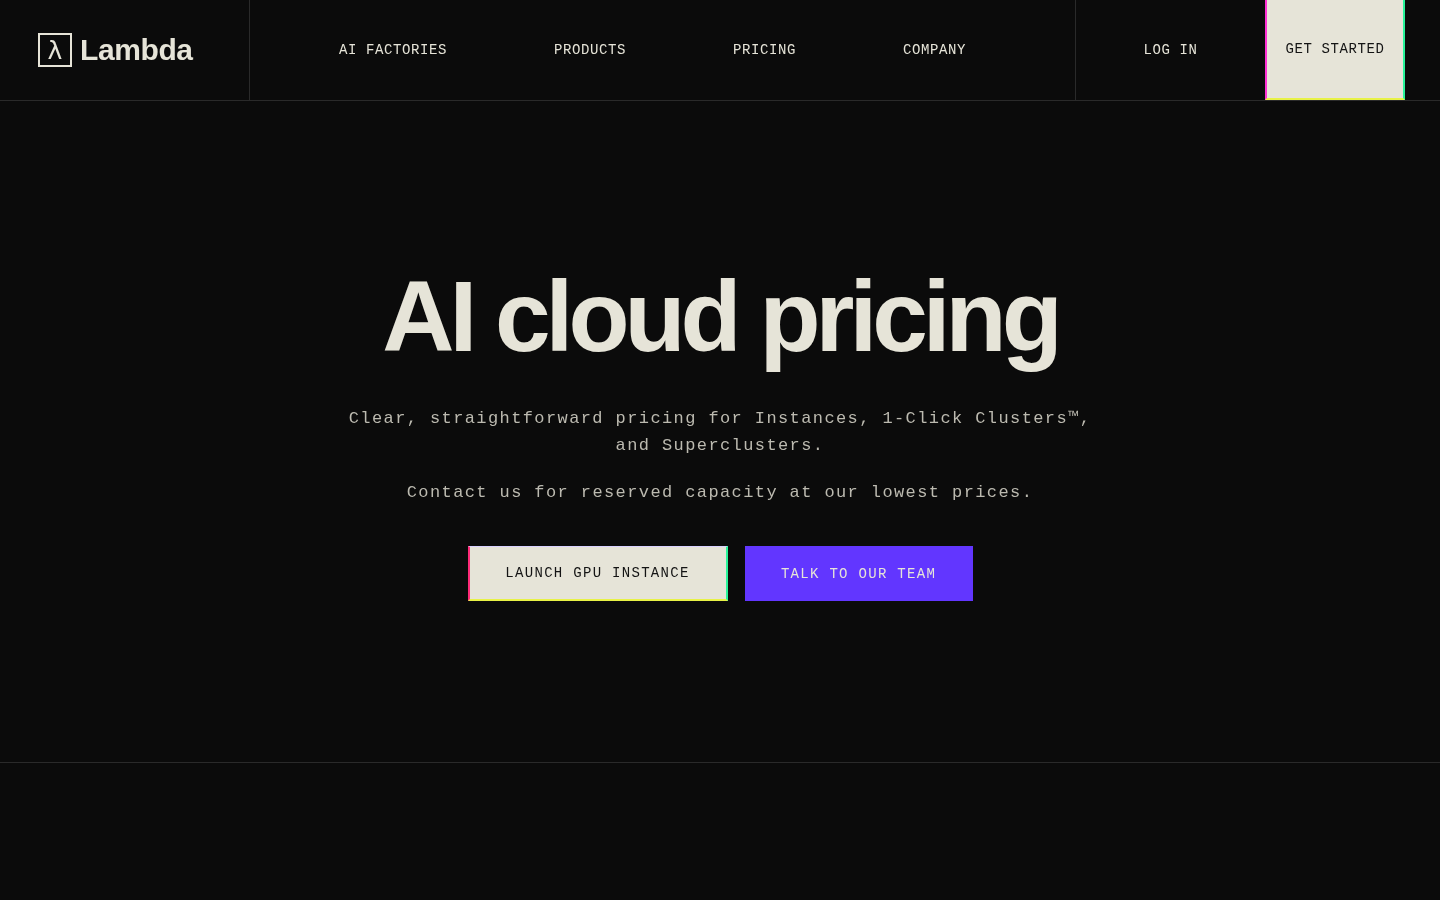  What do you see at coordinates (1335, 50) in the screenshot?
I see `get-started-button: GET STARTED` at bounding box center [1335, 50].